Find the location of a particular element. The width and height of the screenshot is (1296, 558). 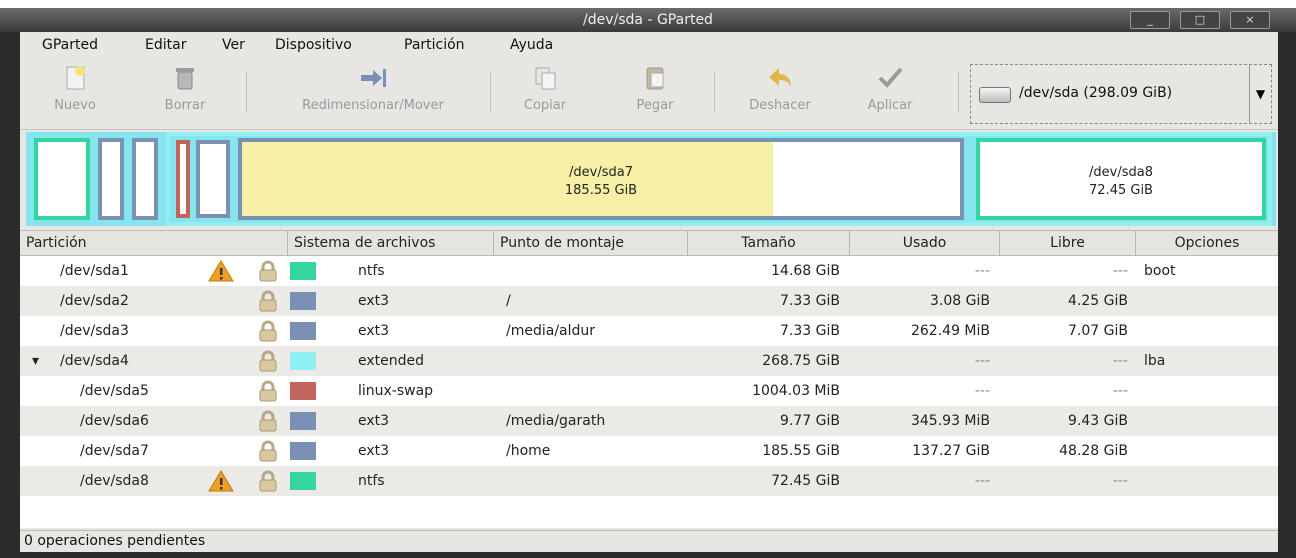

column-header-mountpoint: Punto de montaje is located at coordinates (591, 243).